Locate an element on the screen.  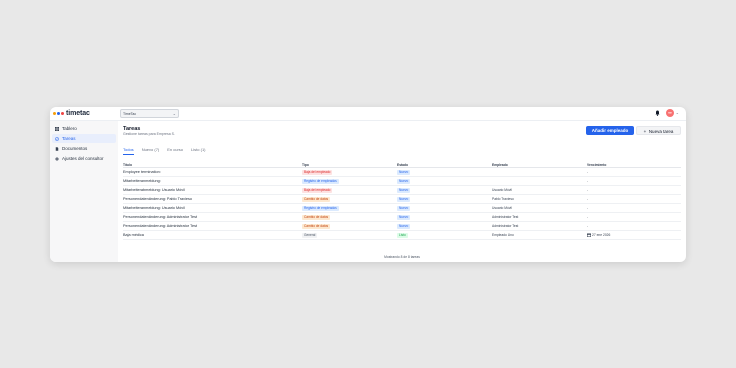
task-employee: Administrator Test is located at coordinates (539, 217).